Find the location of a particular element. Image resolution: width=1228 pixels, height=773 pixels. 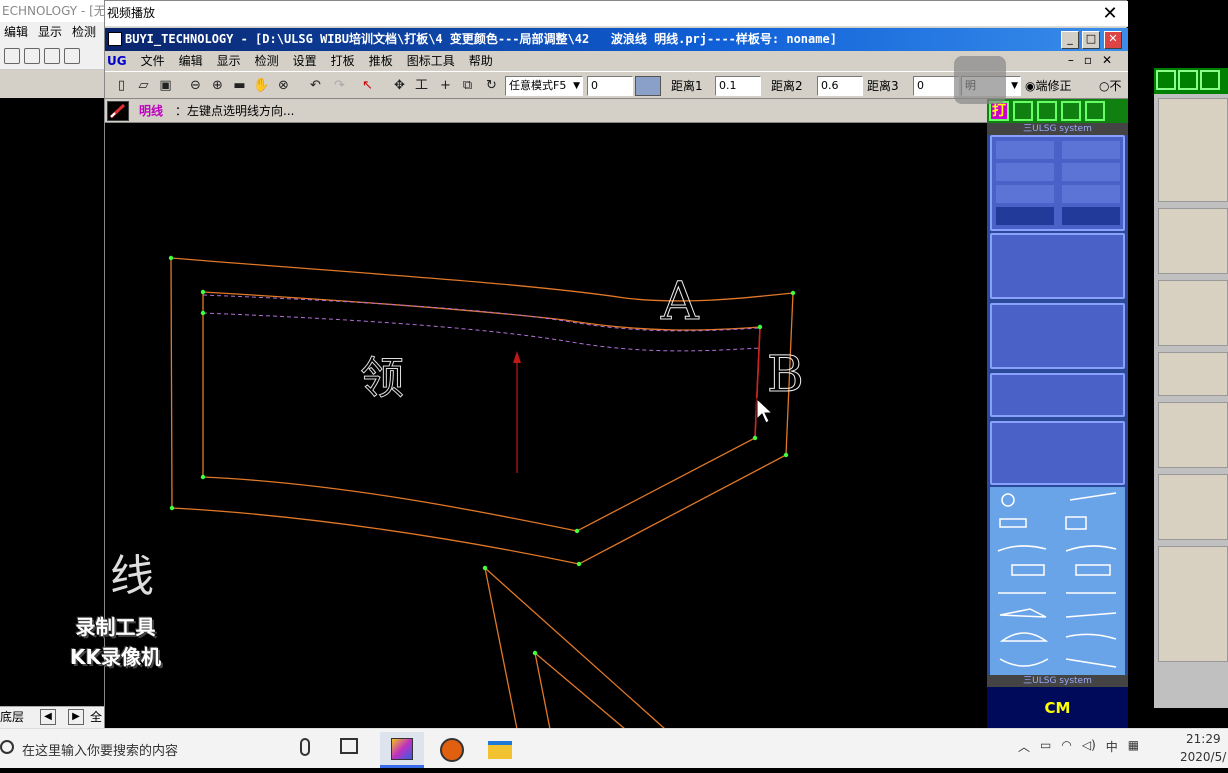

pan-icon is located at coordinates (72, 56).